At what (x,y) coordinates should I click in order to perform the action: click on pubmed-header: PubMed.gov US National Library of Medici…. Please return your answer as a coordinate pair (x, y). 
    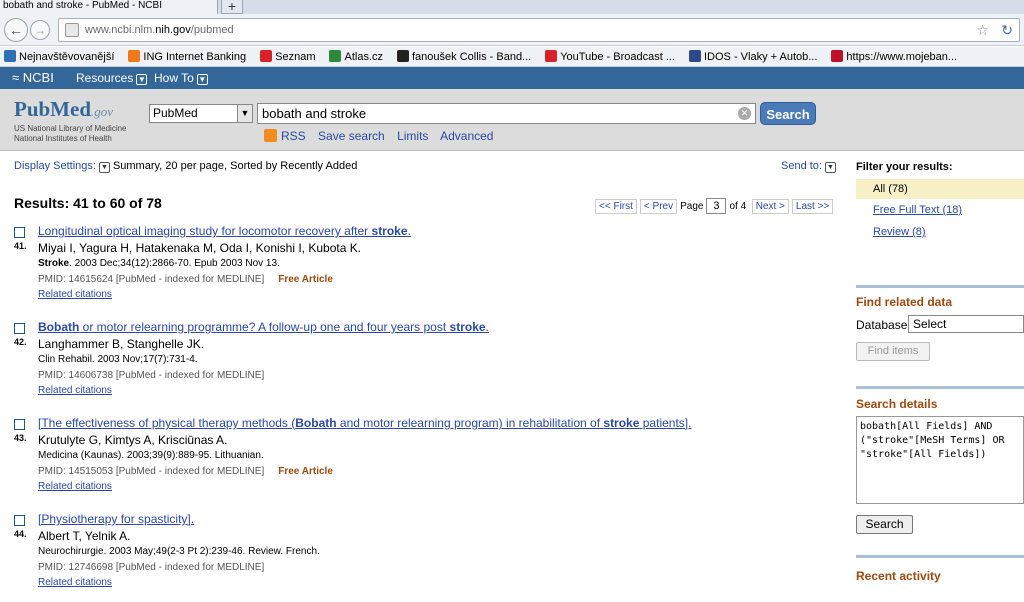
    Looking at the image, I should click on (512, 120).